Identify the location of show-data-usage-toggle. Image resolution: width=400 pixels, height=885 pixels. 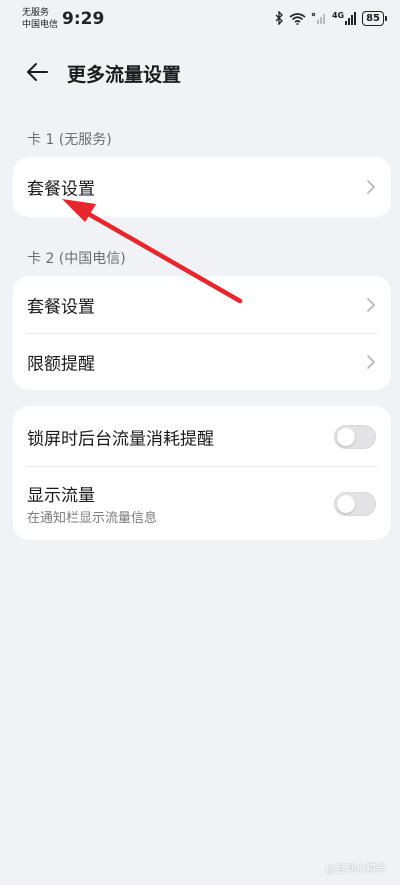
(355, 503).